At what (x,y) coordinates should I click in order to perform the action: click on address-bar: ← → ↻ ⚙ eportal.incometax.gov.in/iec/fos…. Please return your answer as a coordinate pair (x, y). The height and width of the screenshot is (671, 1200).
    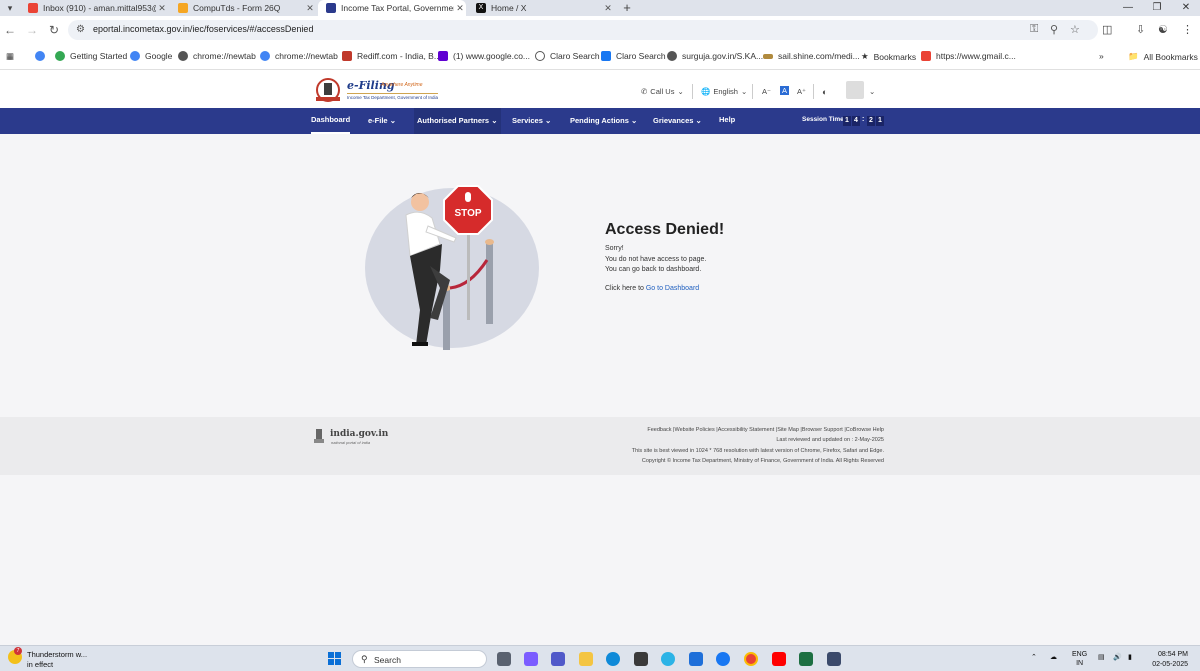
    Looking at the image, I should click on (600, 30).